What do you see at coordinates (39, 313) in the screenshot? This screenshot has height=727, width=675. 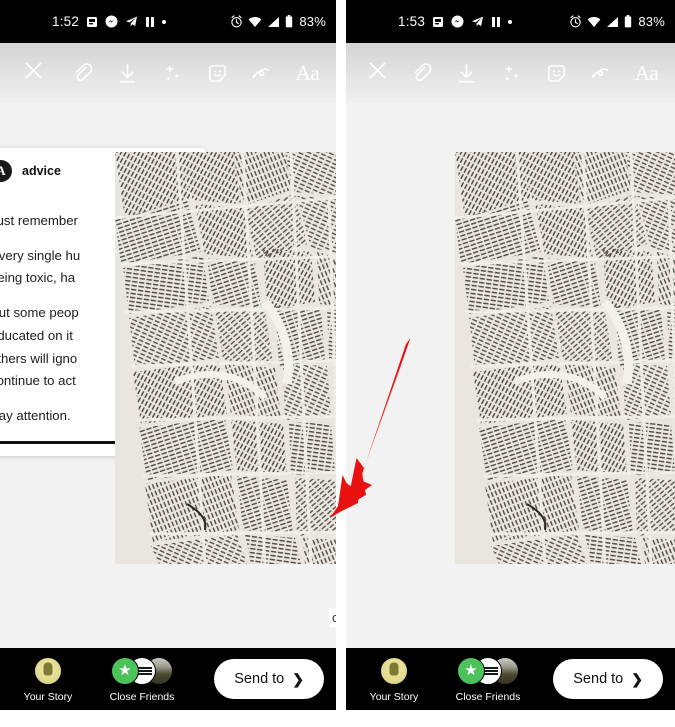 I see `post-line-text: But some peop` at bounding box center [39, 313].